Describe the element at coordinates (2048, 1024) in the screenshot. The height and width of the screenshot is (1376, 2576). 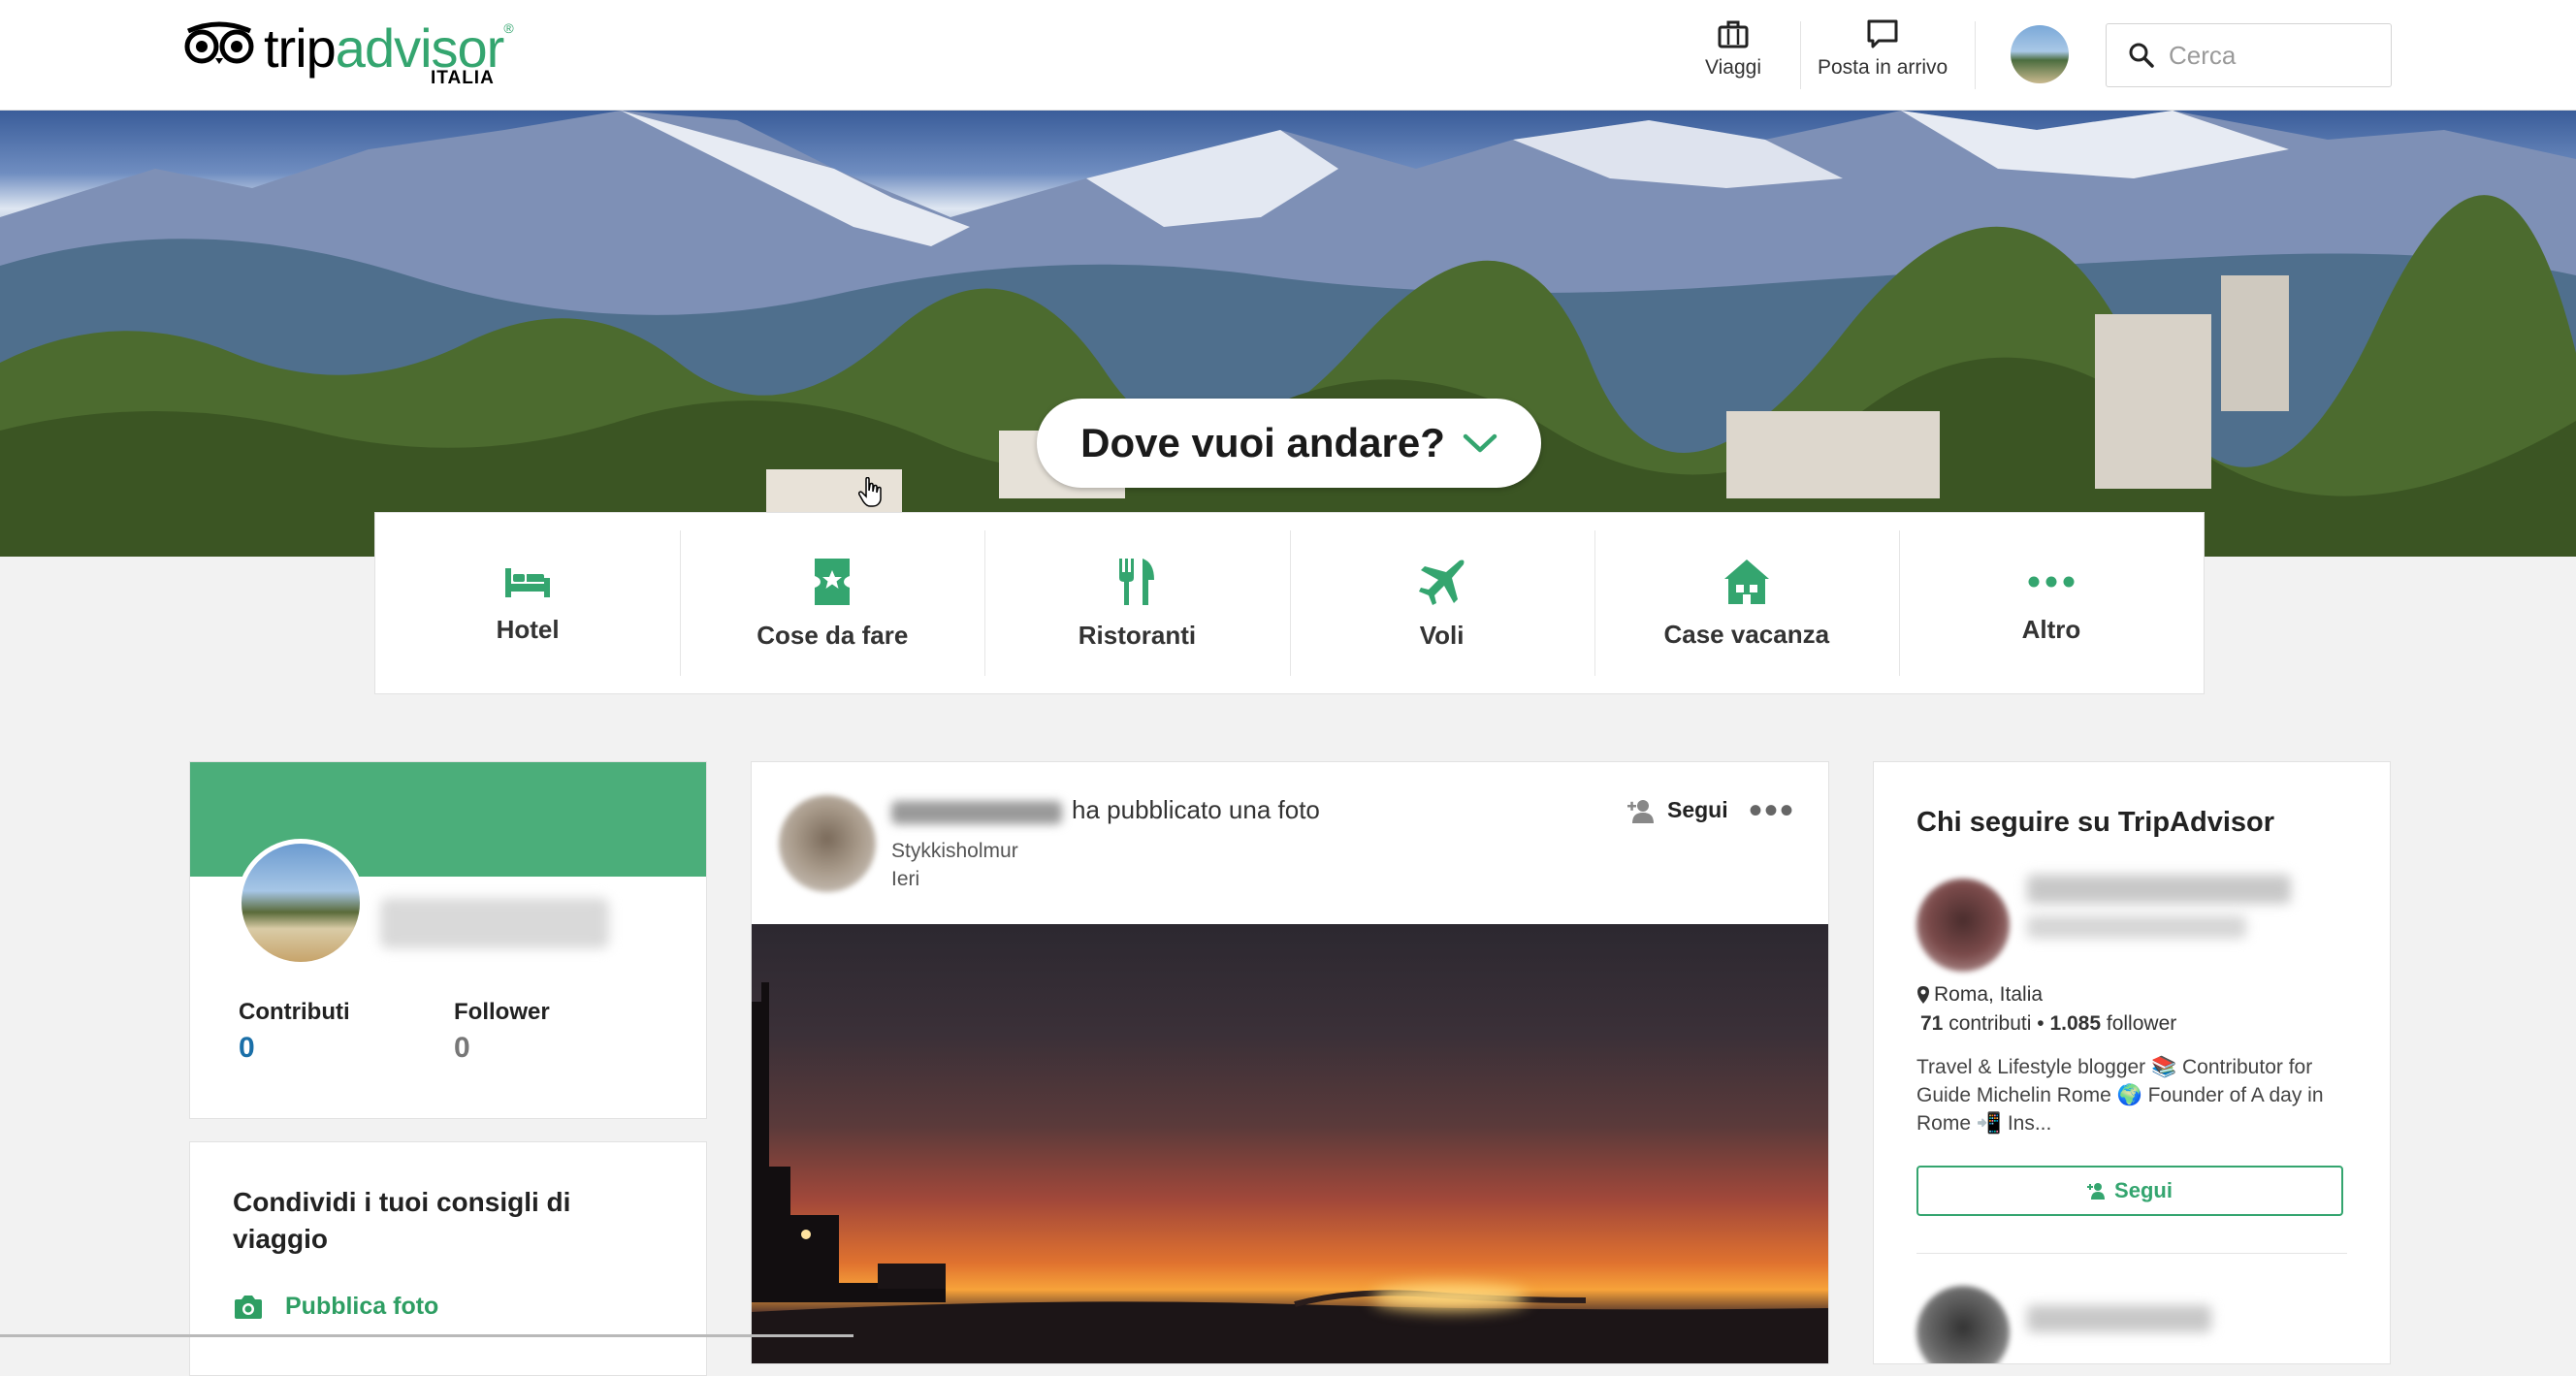
I see `suggested-user-stats: 71 contributi • 1.085 follower` at that location.